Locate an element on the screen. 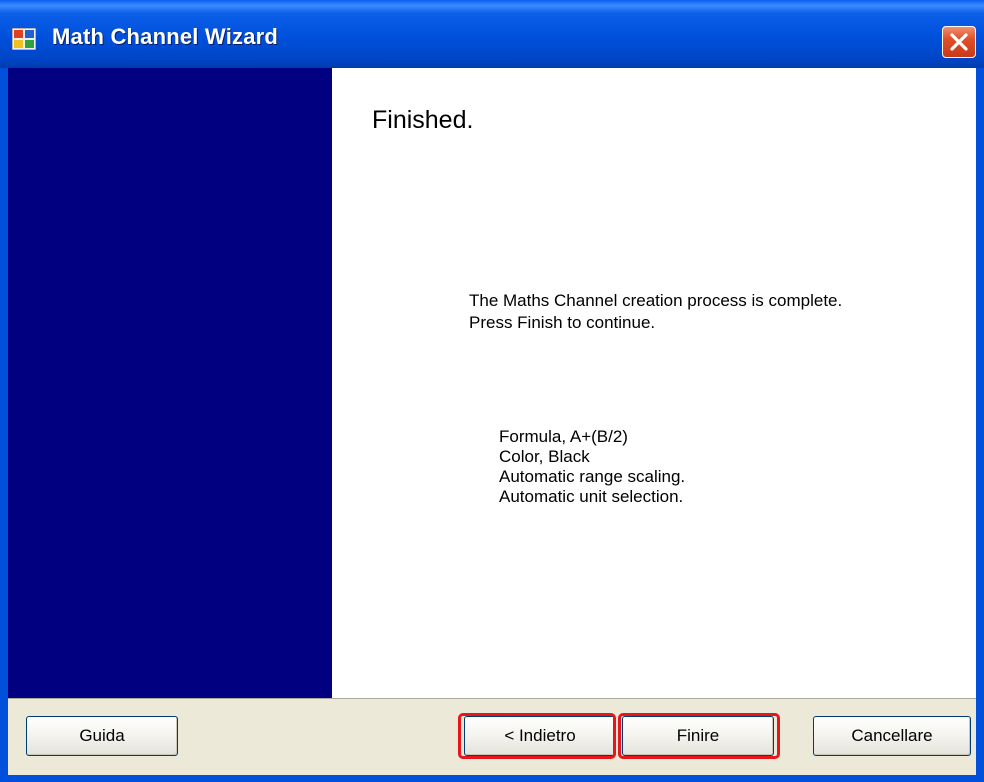 The height and width of the screenshot is (782, 984). close-button is located at coordinates (959, 42).